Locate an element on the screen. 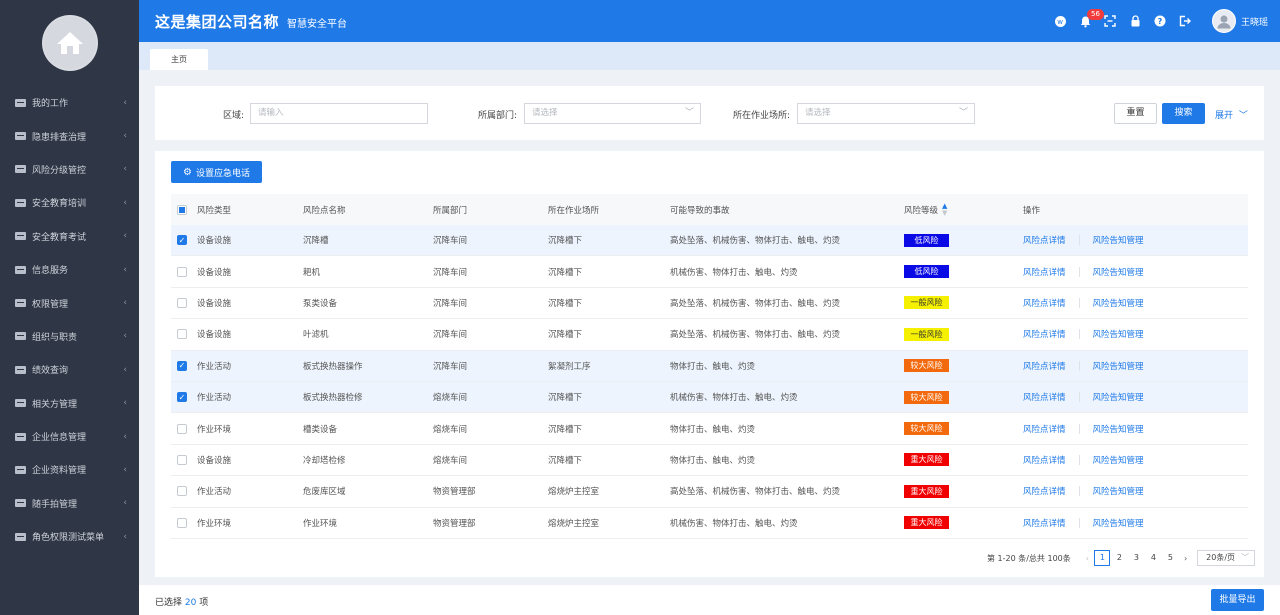 This screenshot has width=1280, height=615. sidebar-item: 隐患排查治理 ‹ is located at coordinates (69, 135).